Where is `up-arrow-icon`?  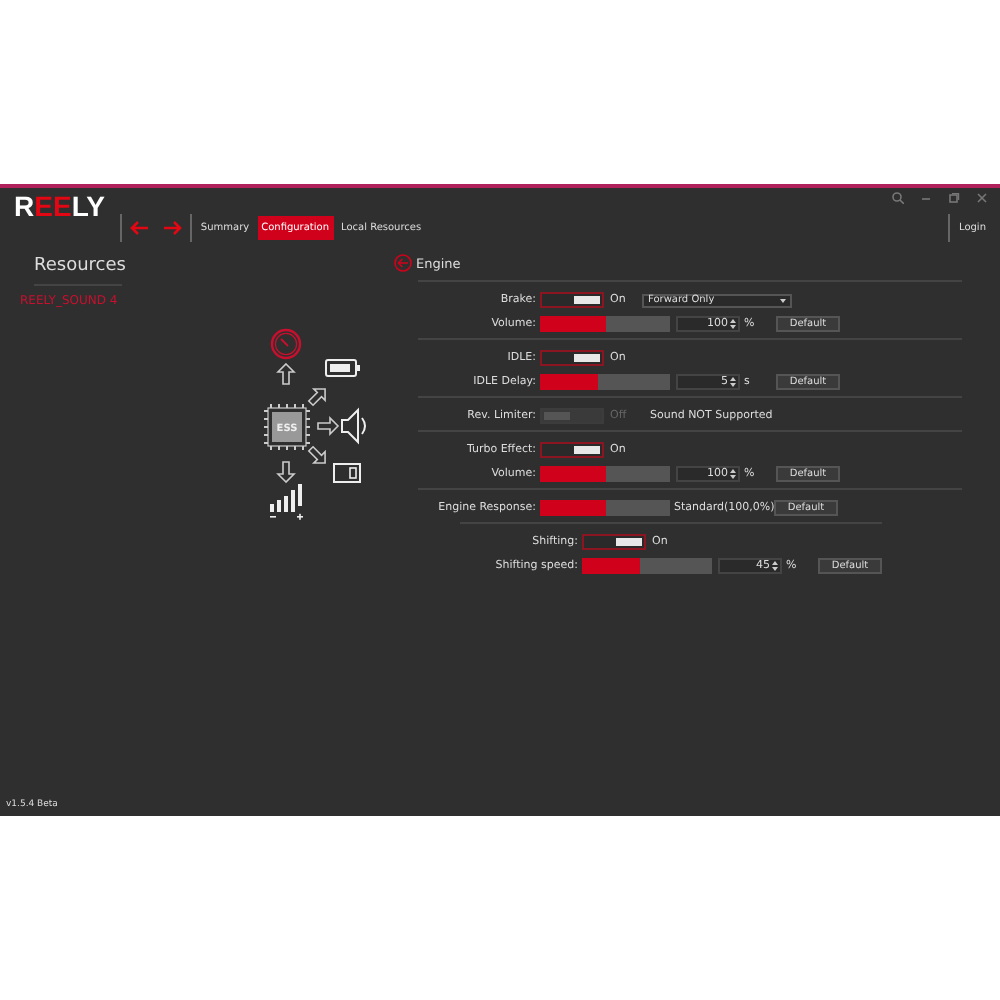
up-arrow-icon is located at coordinates (286, 373).